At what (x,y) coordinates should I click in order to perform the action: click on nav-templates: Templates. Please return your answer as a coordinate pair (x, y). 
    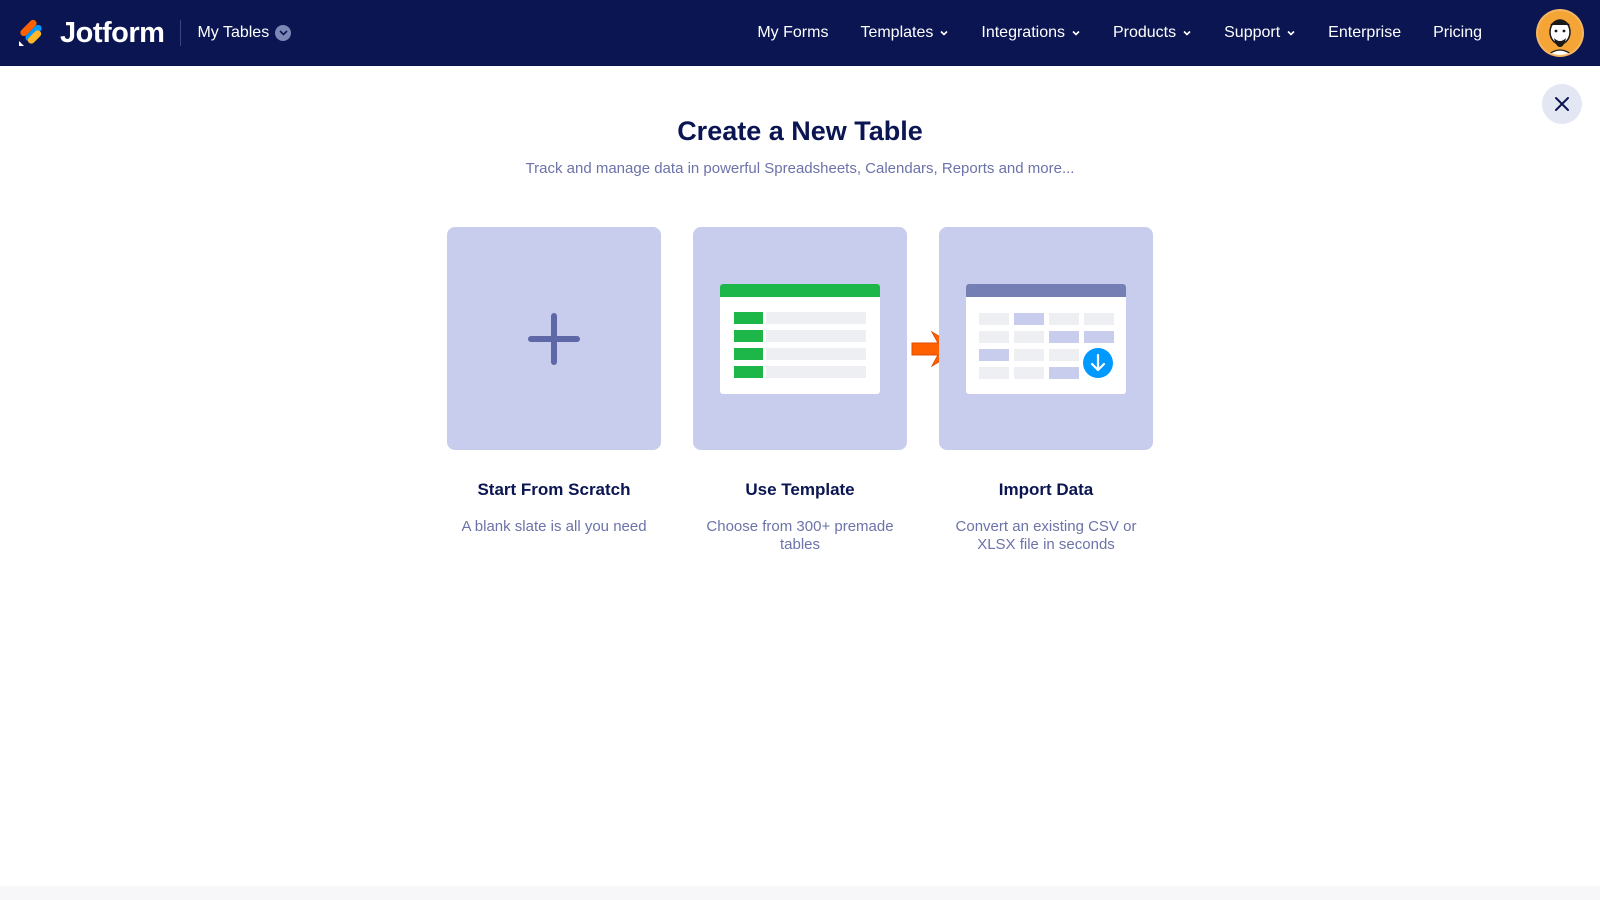
    Looking at the image, I should click on (904, 33).